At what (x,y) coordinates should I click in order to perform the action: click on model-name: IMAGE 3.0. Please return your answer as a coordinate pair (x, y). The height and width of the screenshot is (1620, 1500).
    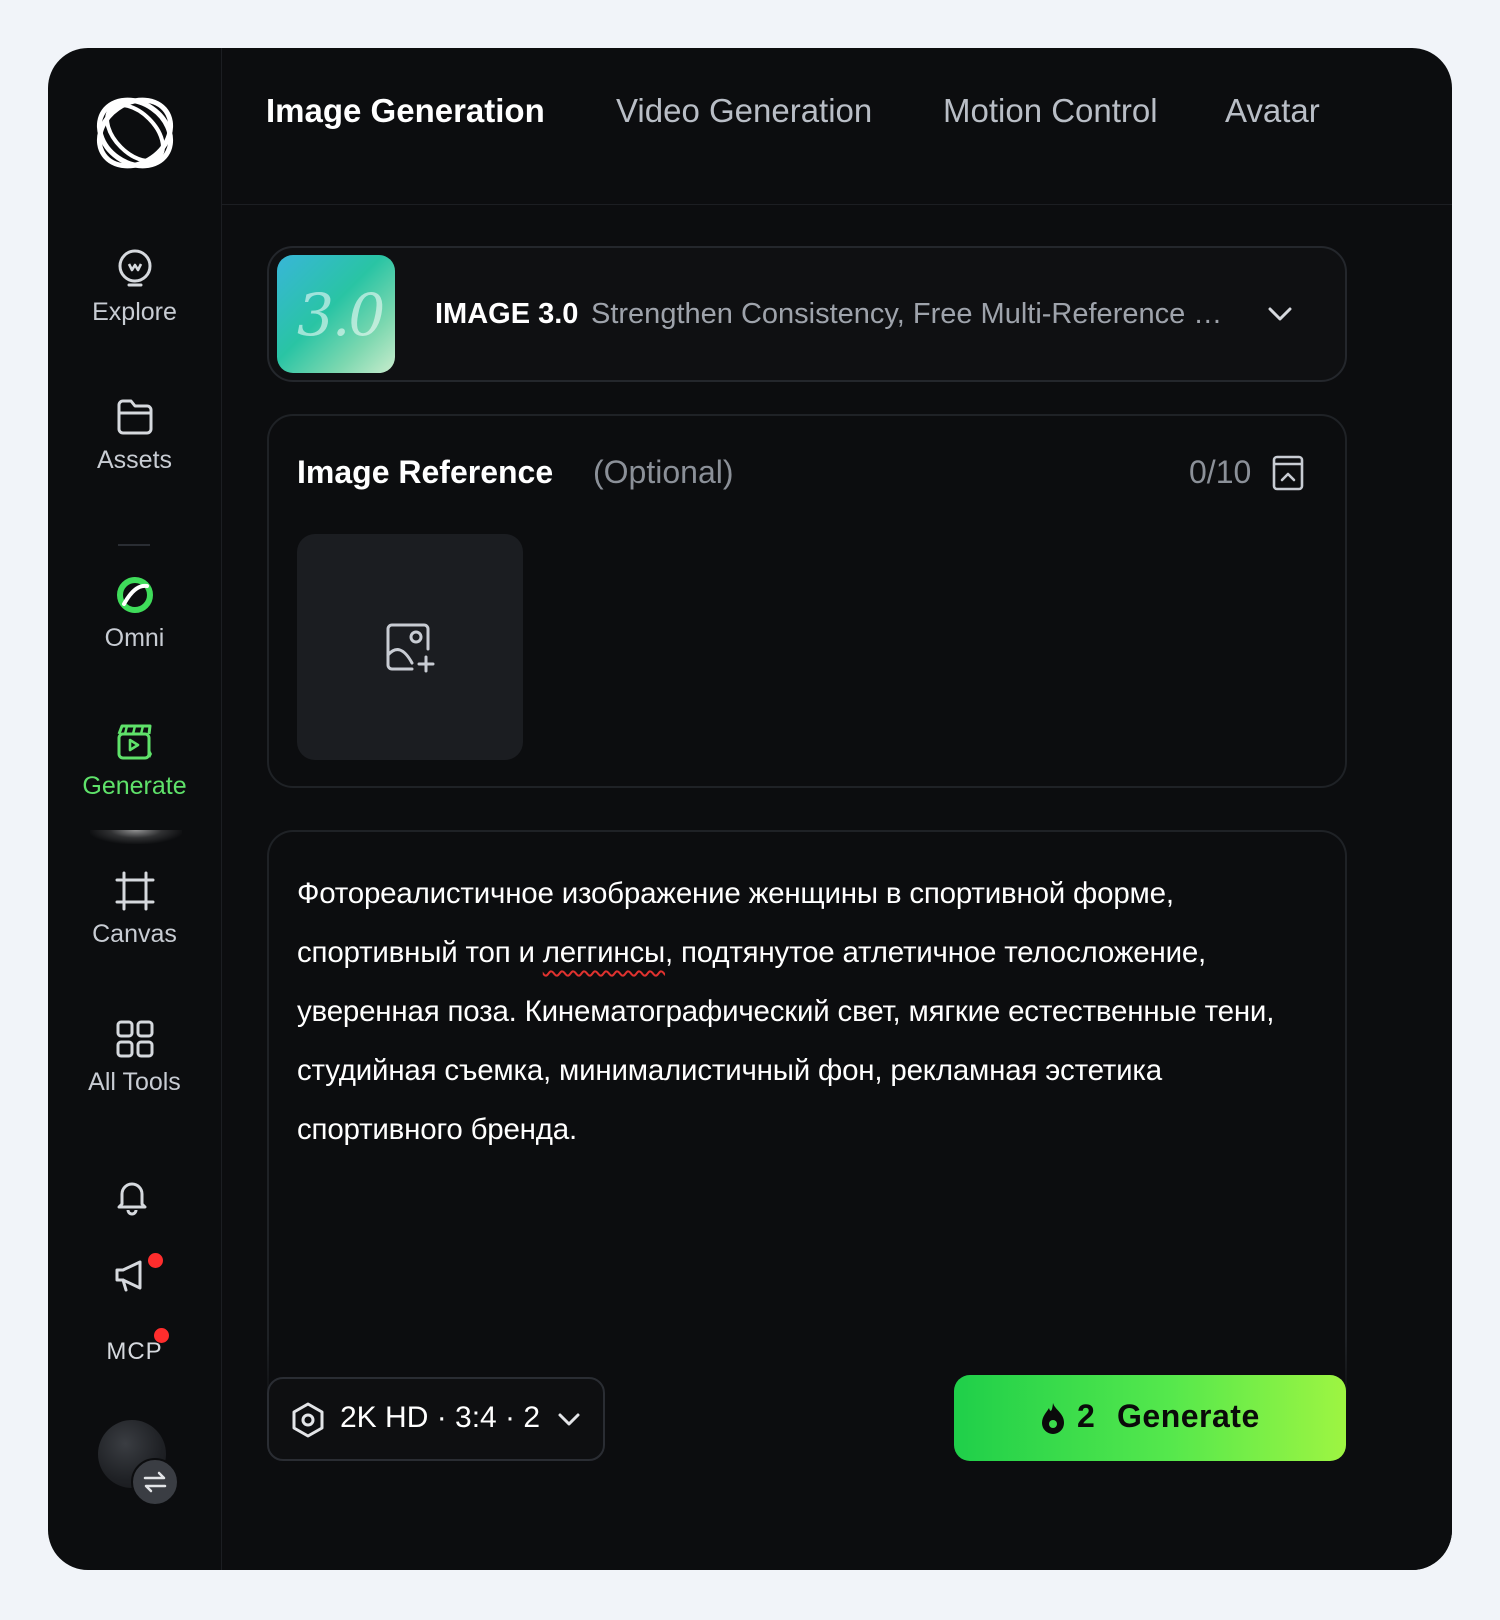
    Looking at the image, I should click on (507, 314).